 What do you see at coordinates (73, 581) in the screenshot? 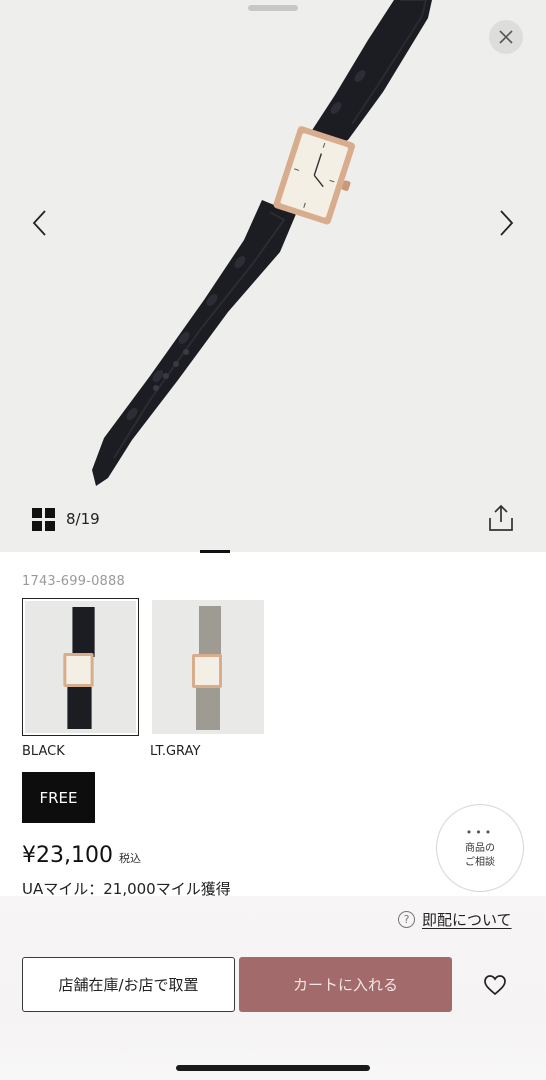
I see `product-sku: 1743-699-0888` at bounding box center [73, 581].